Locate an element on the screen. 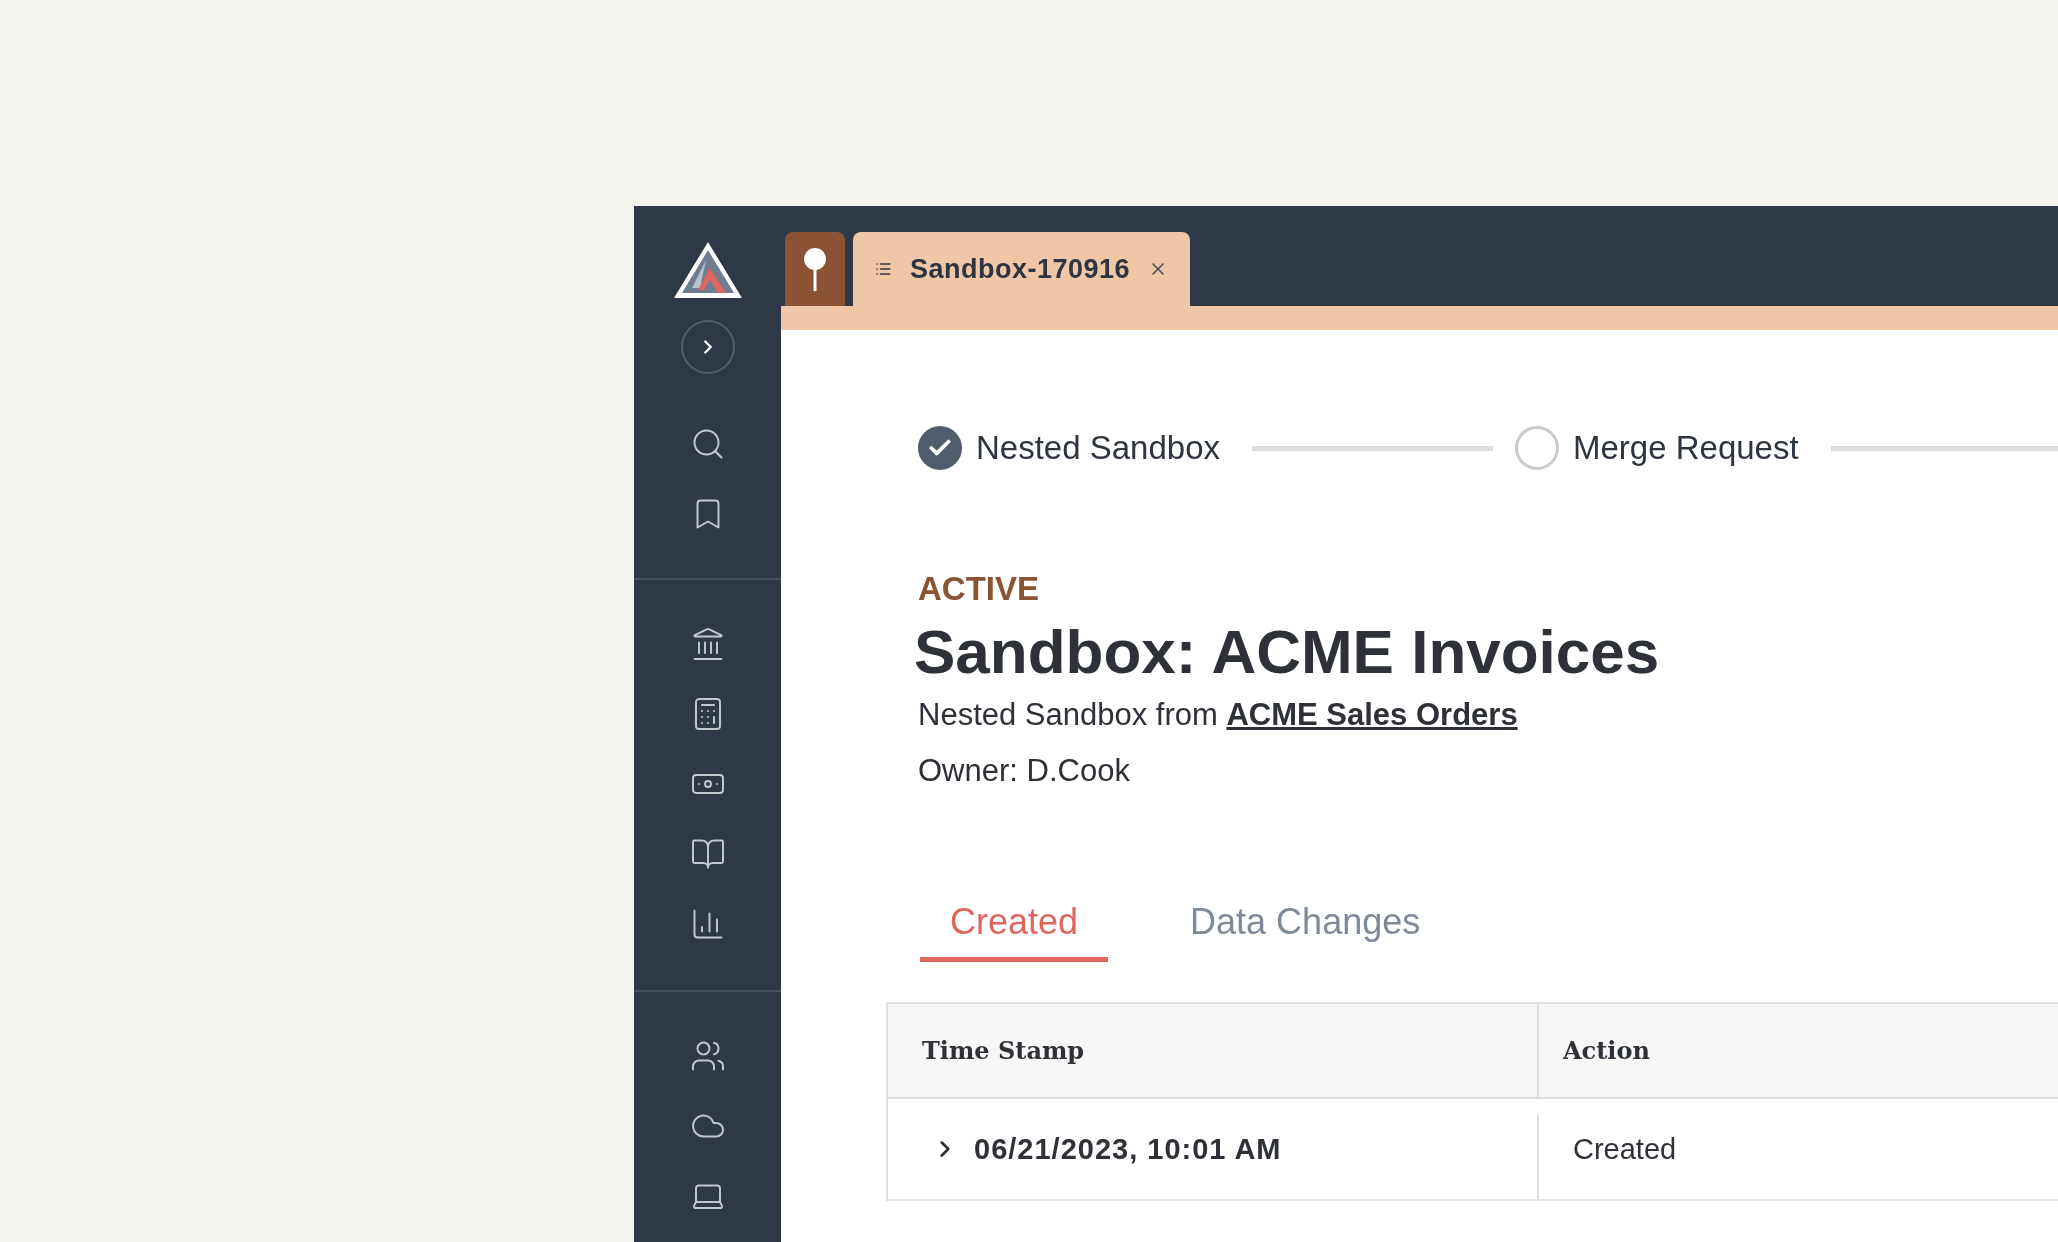 The height and width of the screenshot is (1242, 2058). column-header: Time Stamp is located at coordinates (1003, 1051).